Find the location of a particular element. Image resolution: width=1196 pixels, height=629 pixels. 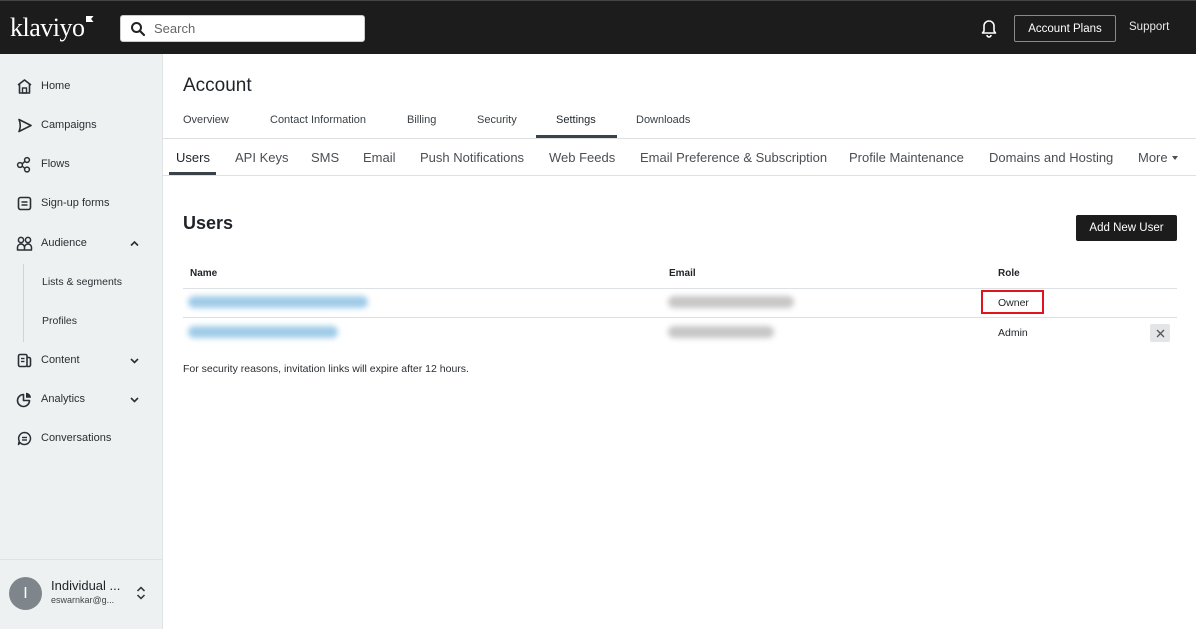

logo-flag-icon is located at coordinates (89, 19).